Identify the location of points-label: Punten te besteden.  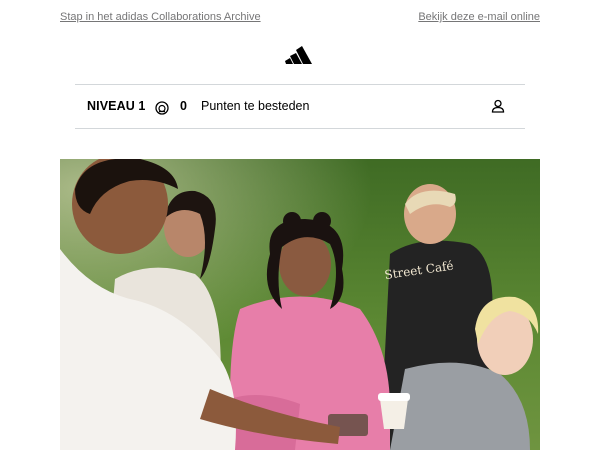
(255, 106).